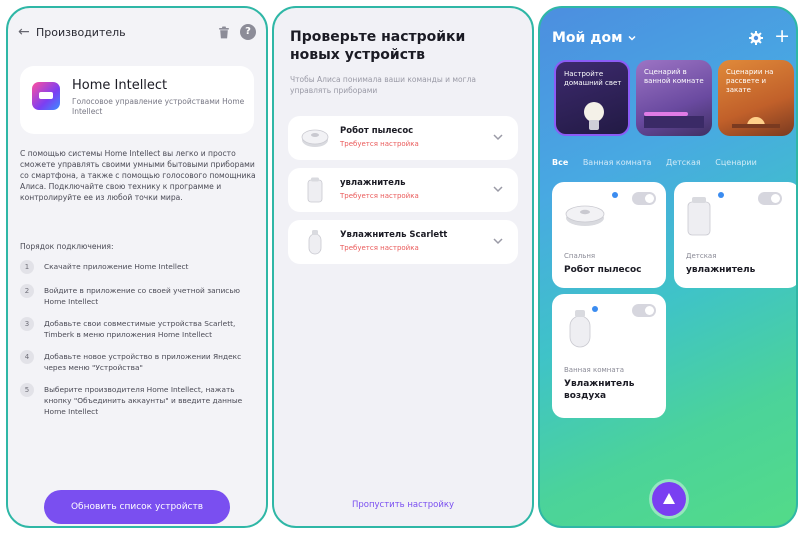 Image resolution: width=802 pixels, height=533 pixels. What do you see at coordinates (756, 98) in the screenshot?
I see `story-card: Сценарии на рассвете и закате` at bounding box center [756, 98].